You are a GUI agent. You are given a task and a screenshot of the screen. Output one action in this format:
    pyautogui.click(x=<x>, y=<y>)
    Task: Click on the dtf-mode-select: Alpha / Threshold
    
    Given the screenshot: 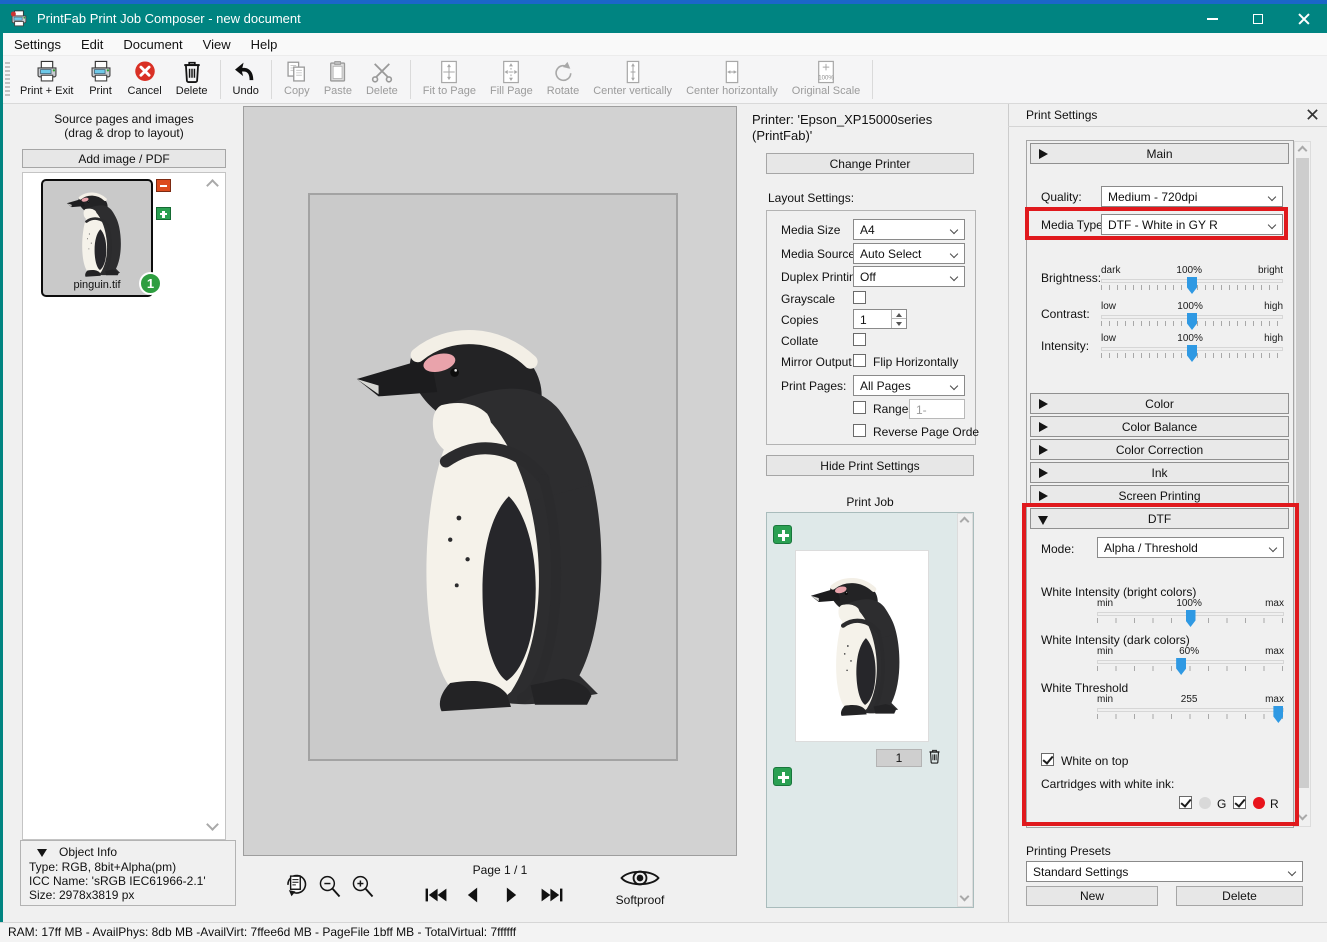 What is the action you would take?
    pyautogui.click(x=1190, y=547)
    